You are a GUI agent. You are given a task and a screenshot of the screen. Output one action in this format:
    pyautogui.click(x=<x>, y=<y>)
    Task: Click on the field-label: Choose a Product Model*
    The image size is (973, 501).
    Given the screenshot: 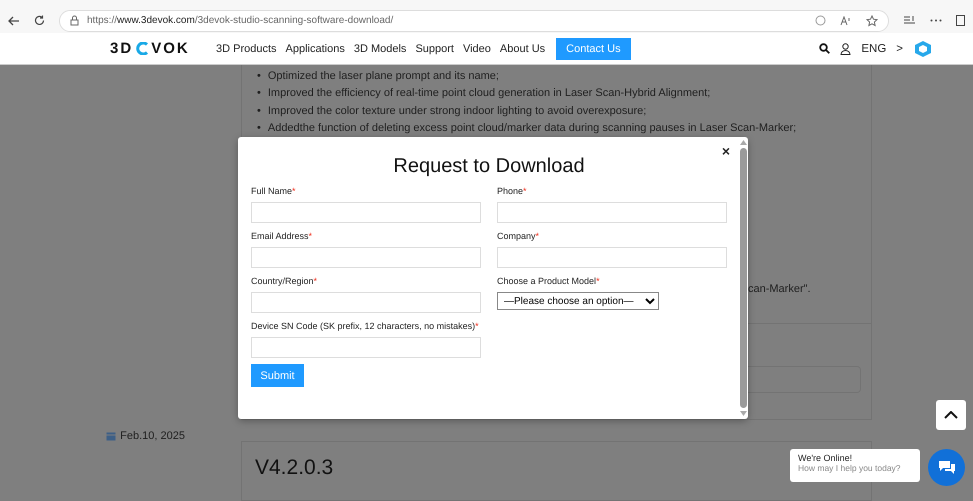 What is the action you would take?
    pyautogui.click(x=549, y=281)
    